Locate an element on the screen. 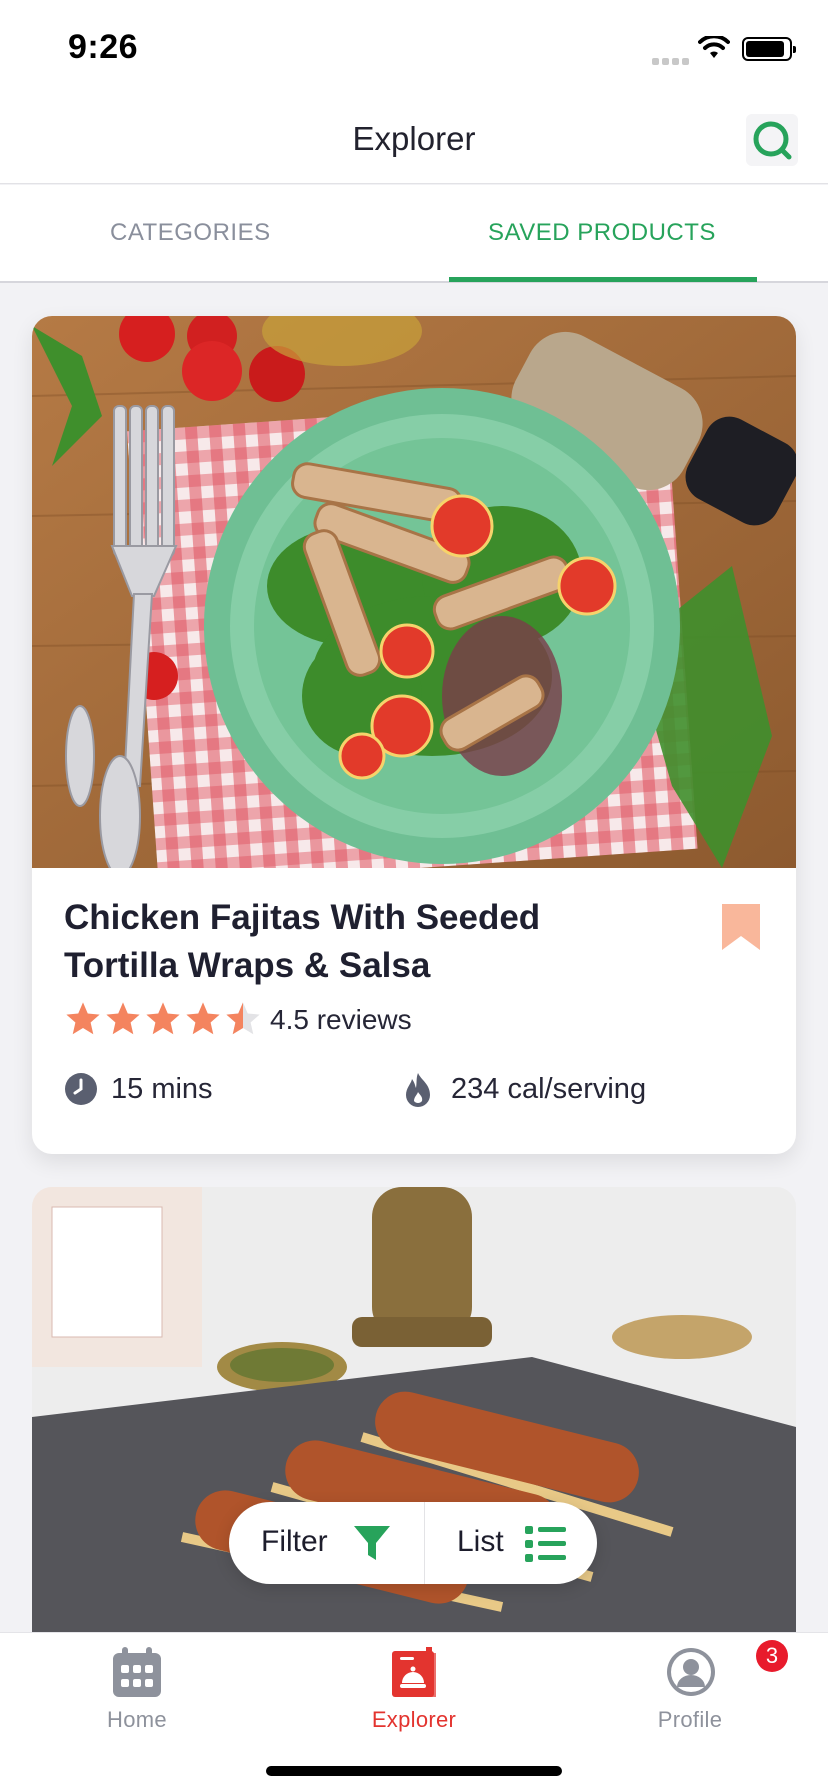  active-tab-indicator is located at coordinates (603, 279).